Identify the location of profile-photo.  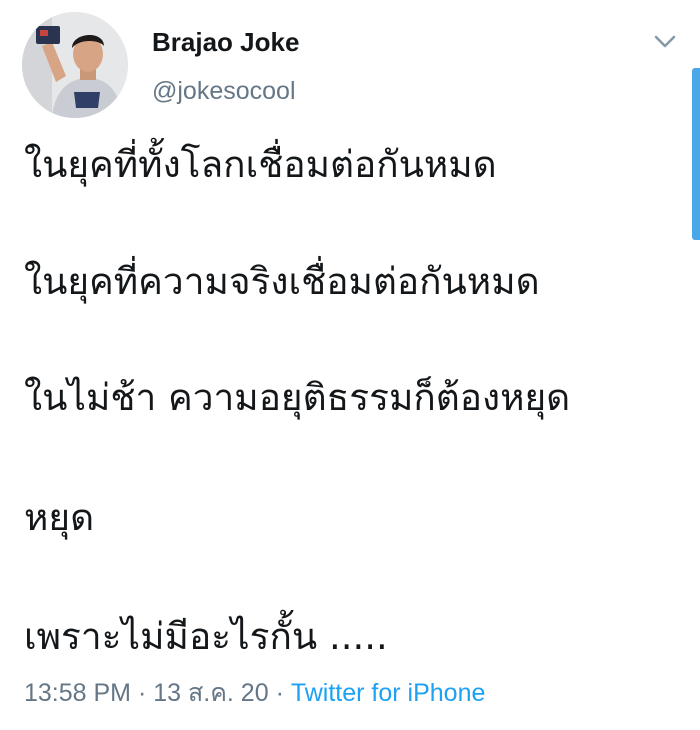
(75, 65).